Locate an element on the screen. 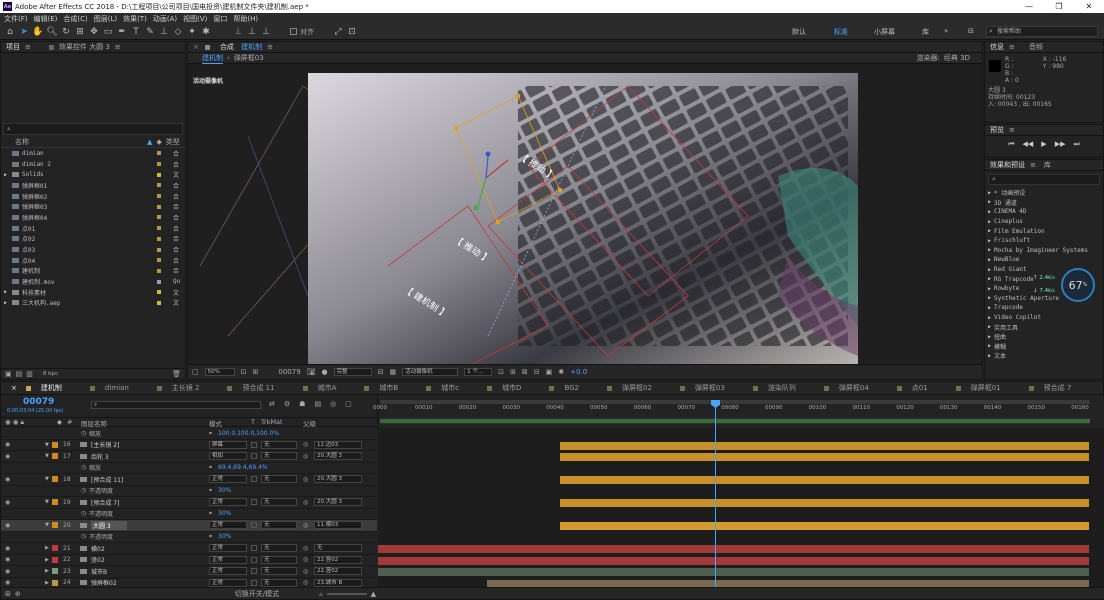 The width and height of the screenshot is (1104, 600). new-folder-icon: ▤ is located at coordinates (19, 374).